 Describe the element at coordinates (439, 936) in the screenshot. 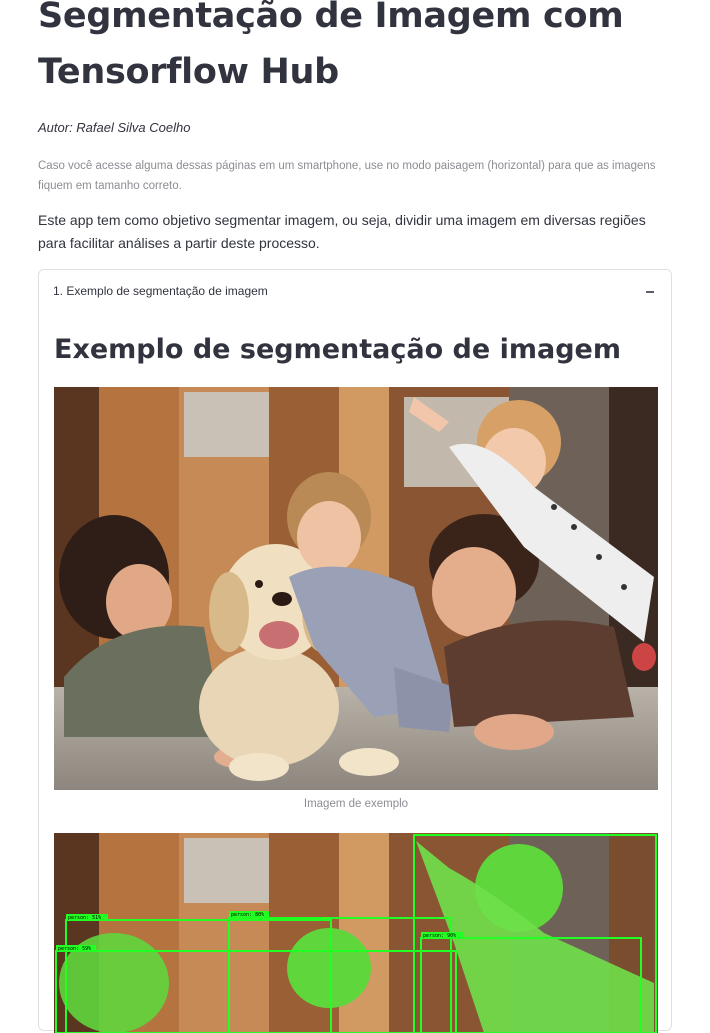

I see `detection-label: person: 90%` at that location.